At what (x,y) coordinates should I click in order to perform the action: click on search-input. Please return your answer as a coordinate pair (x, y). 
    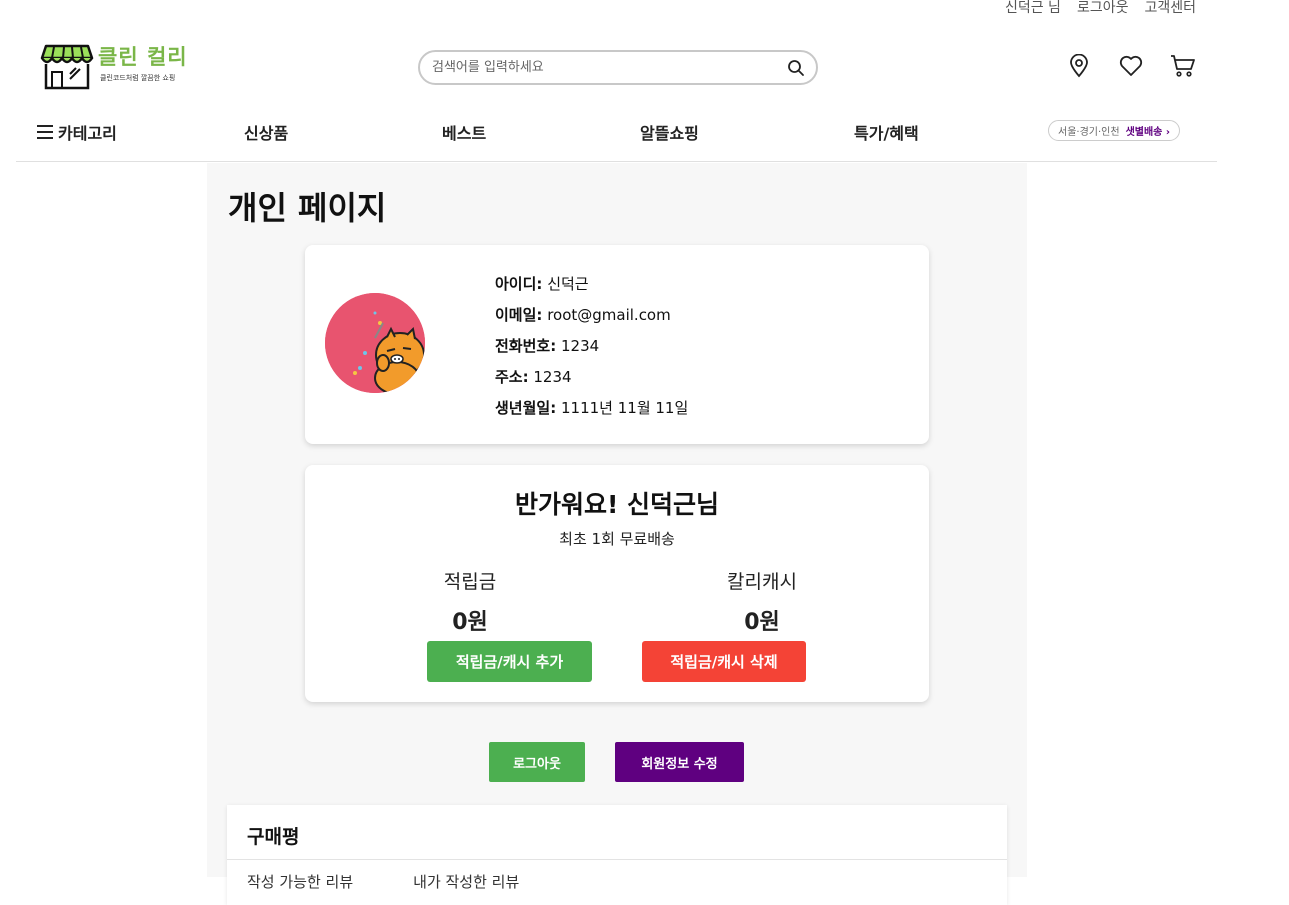
    Looking at the image, I should click on (609, 67).